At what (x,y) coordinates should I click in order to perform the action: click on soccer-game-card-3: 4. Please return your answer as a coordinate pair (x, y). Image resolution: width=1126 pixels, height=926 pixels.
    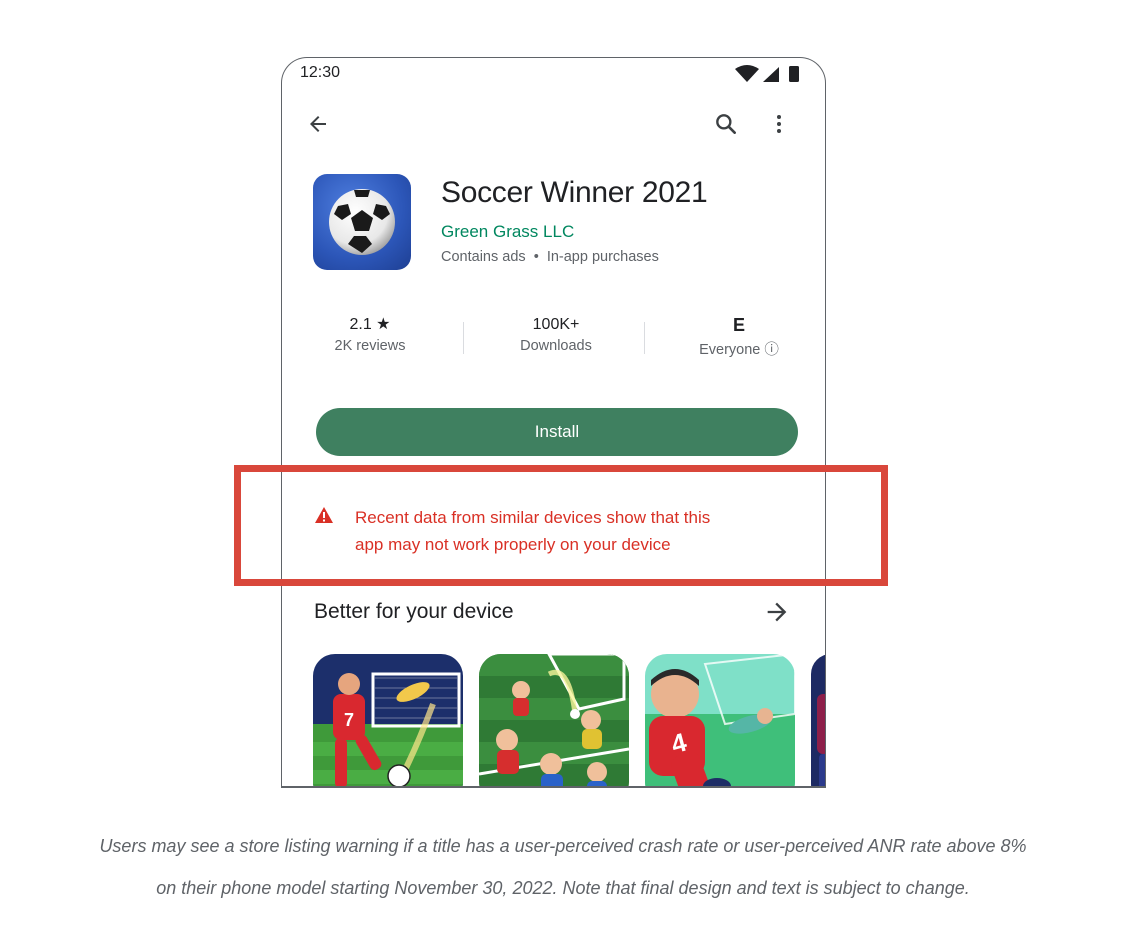
    Looking at the image, I should click on (720, 720).